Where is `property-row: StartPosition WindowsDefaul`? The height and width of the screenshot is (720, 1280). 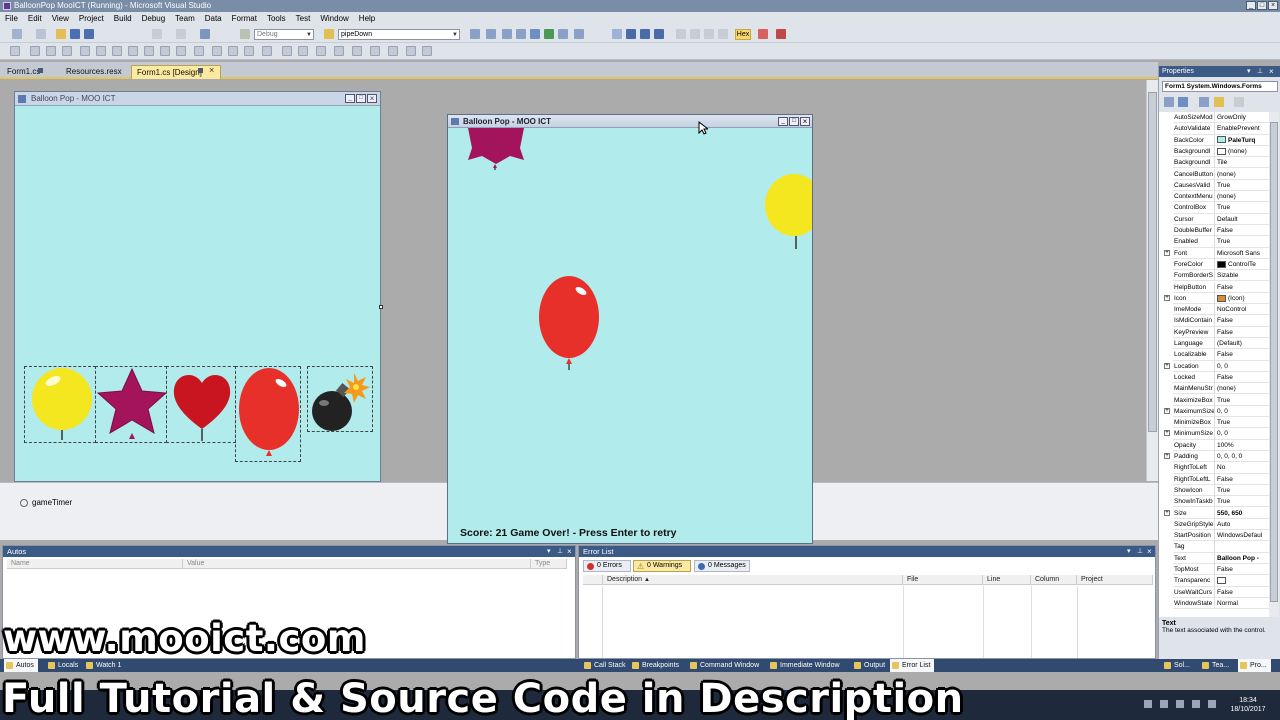
property-row: StartPosition WindowsDefaul is located at coordinates (1226, 536).